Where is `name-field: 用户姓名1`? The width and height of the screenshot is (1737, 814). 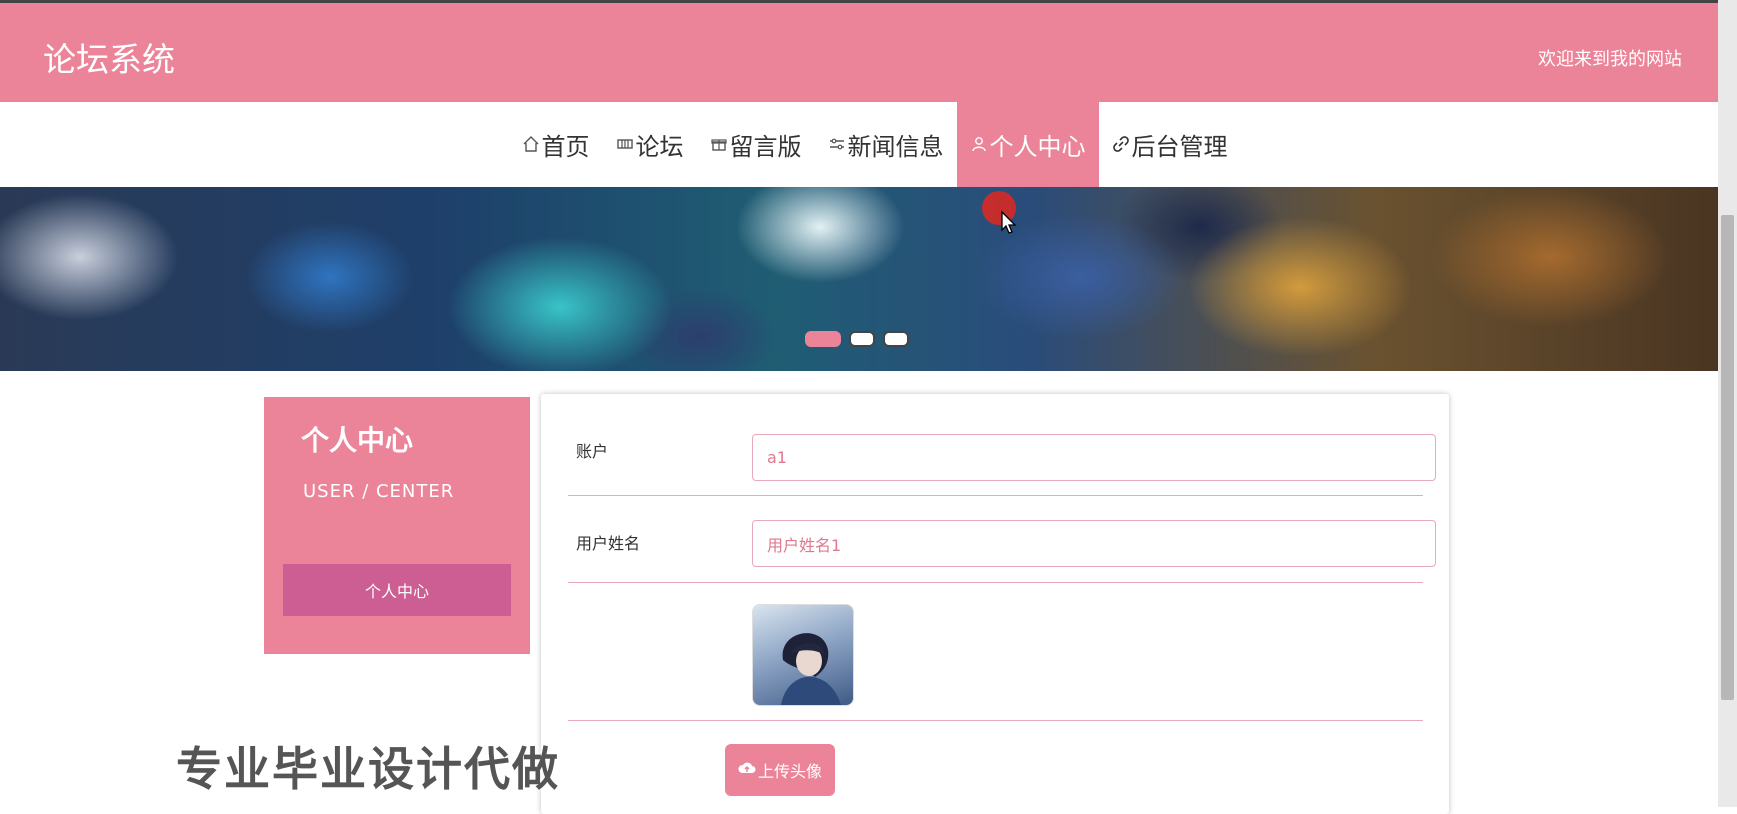 name-field: 用户姓名1 is located at coordinates (1094, 543).